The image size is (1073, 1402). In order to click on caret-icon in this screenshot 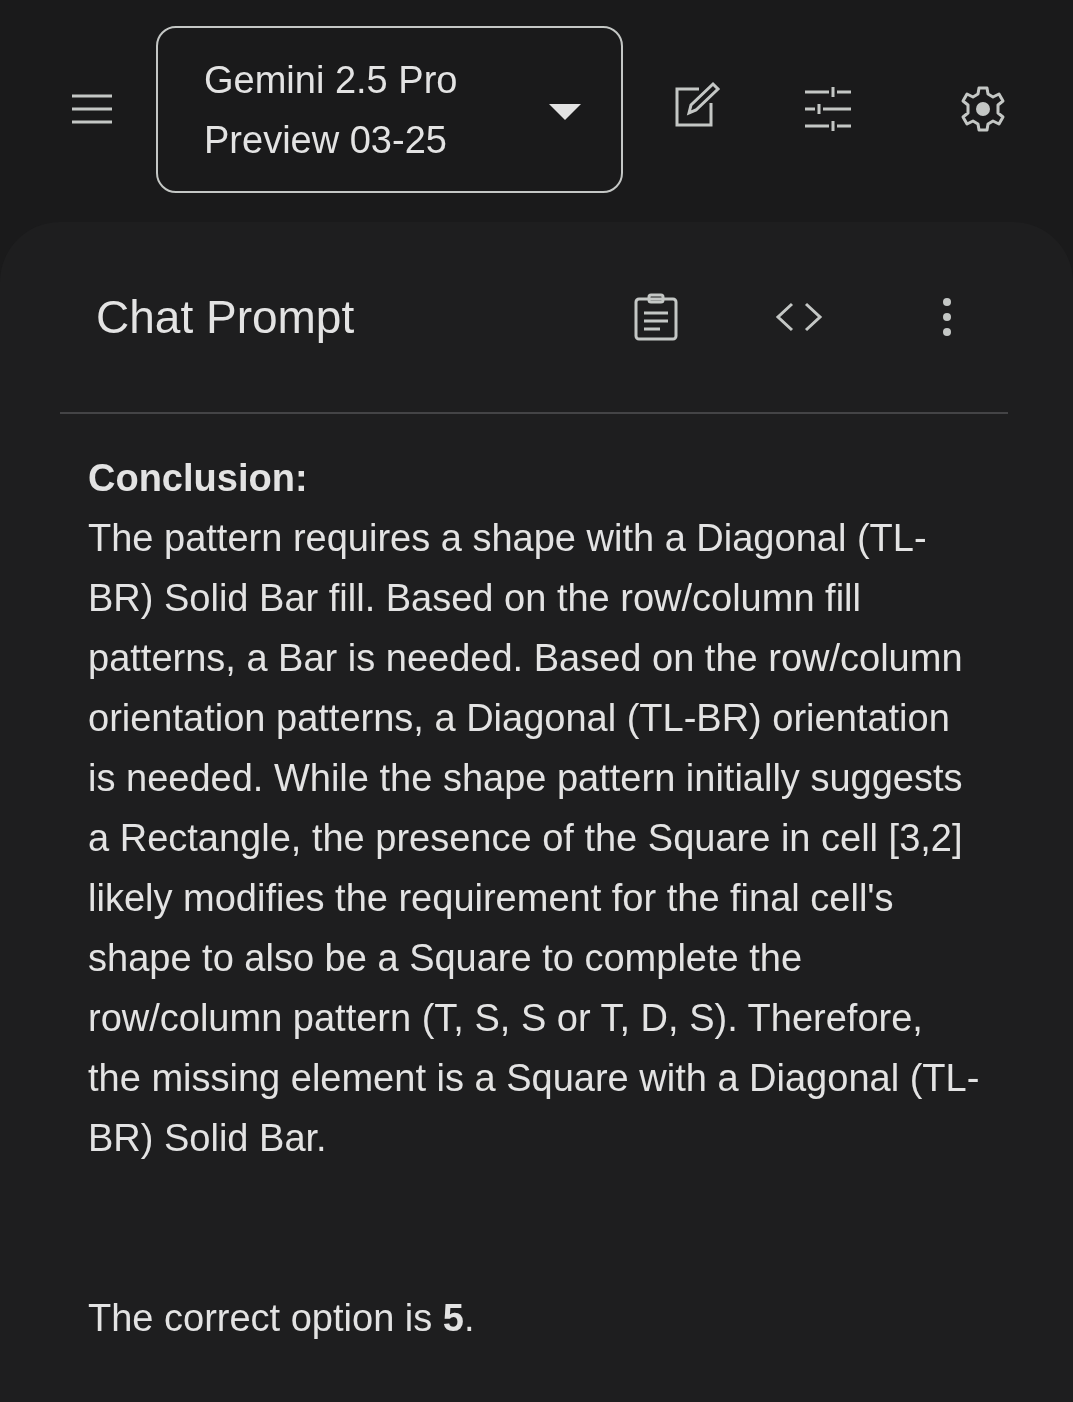, I will do `click(565, 112)`.